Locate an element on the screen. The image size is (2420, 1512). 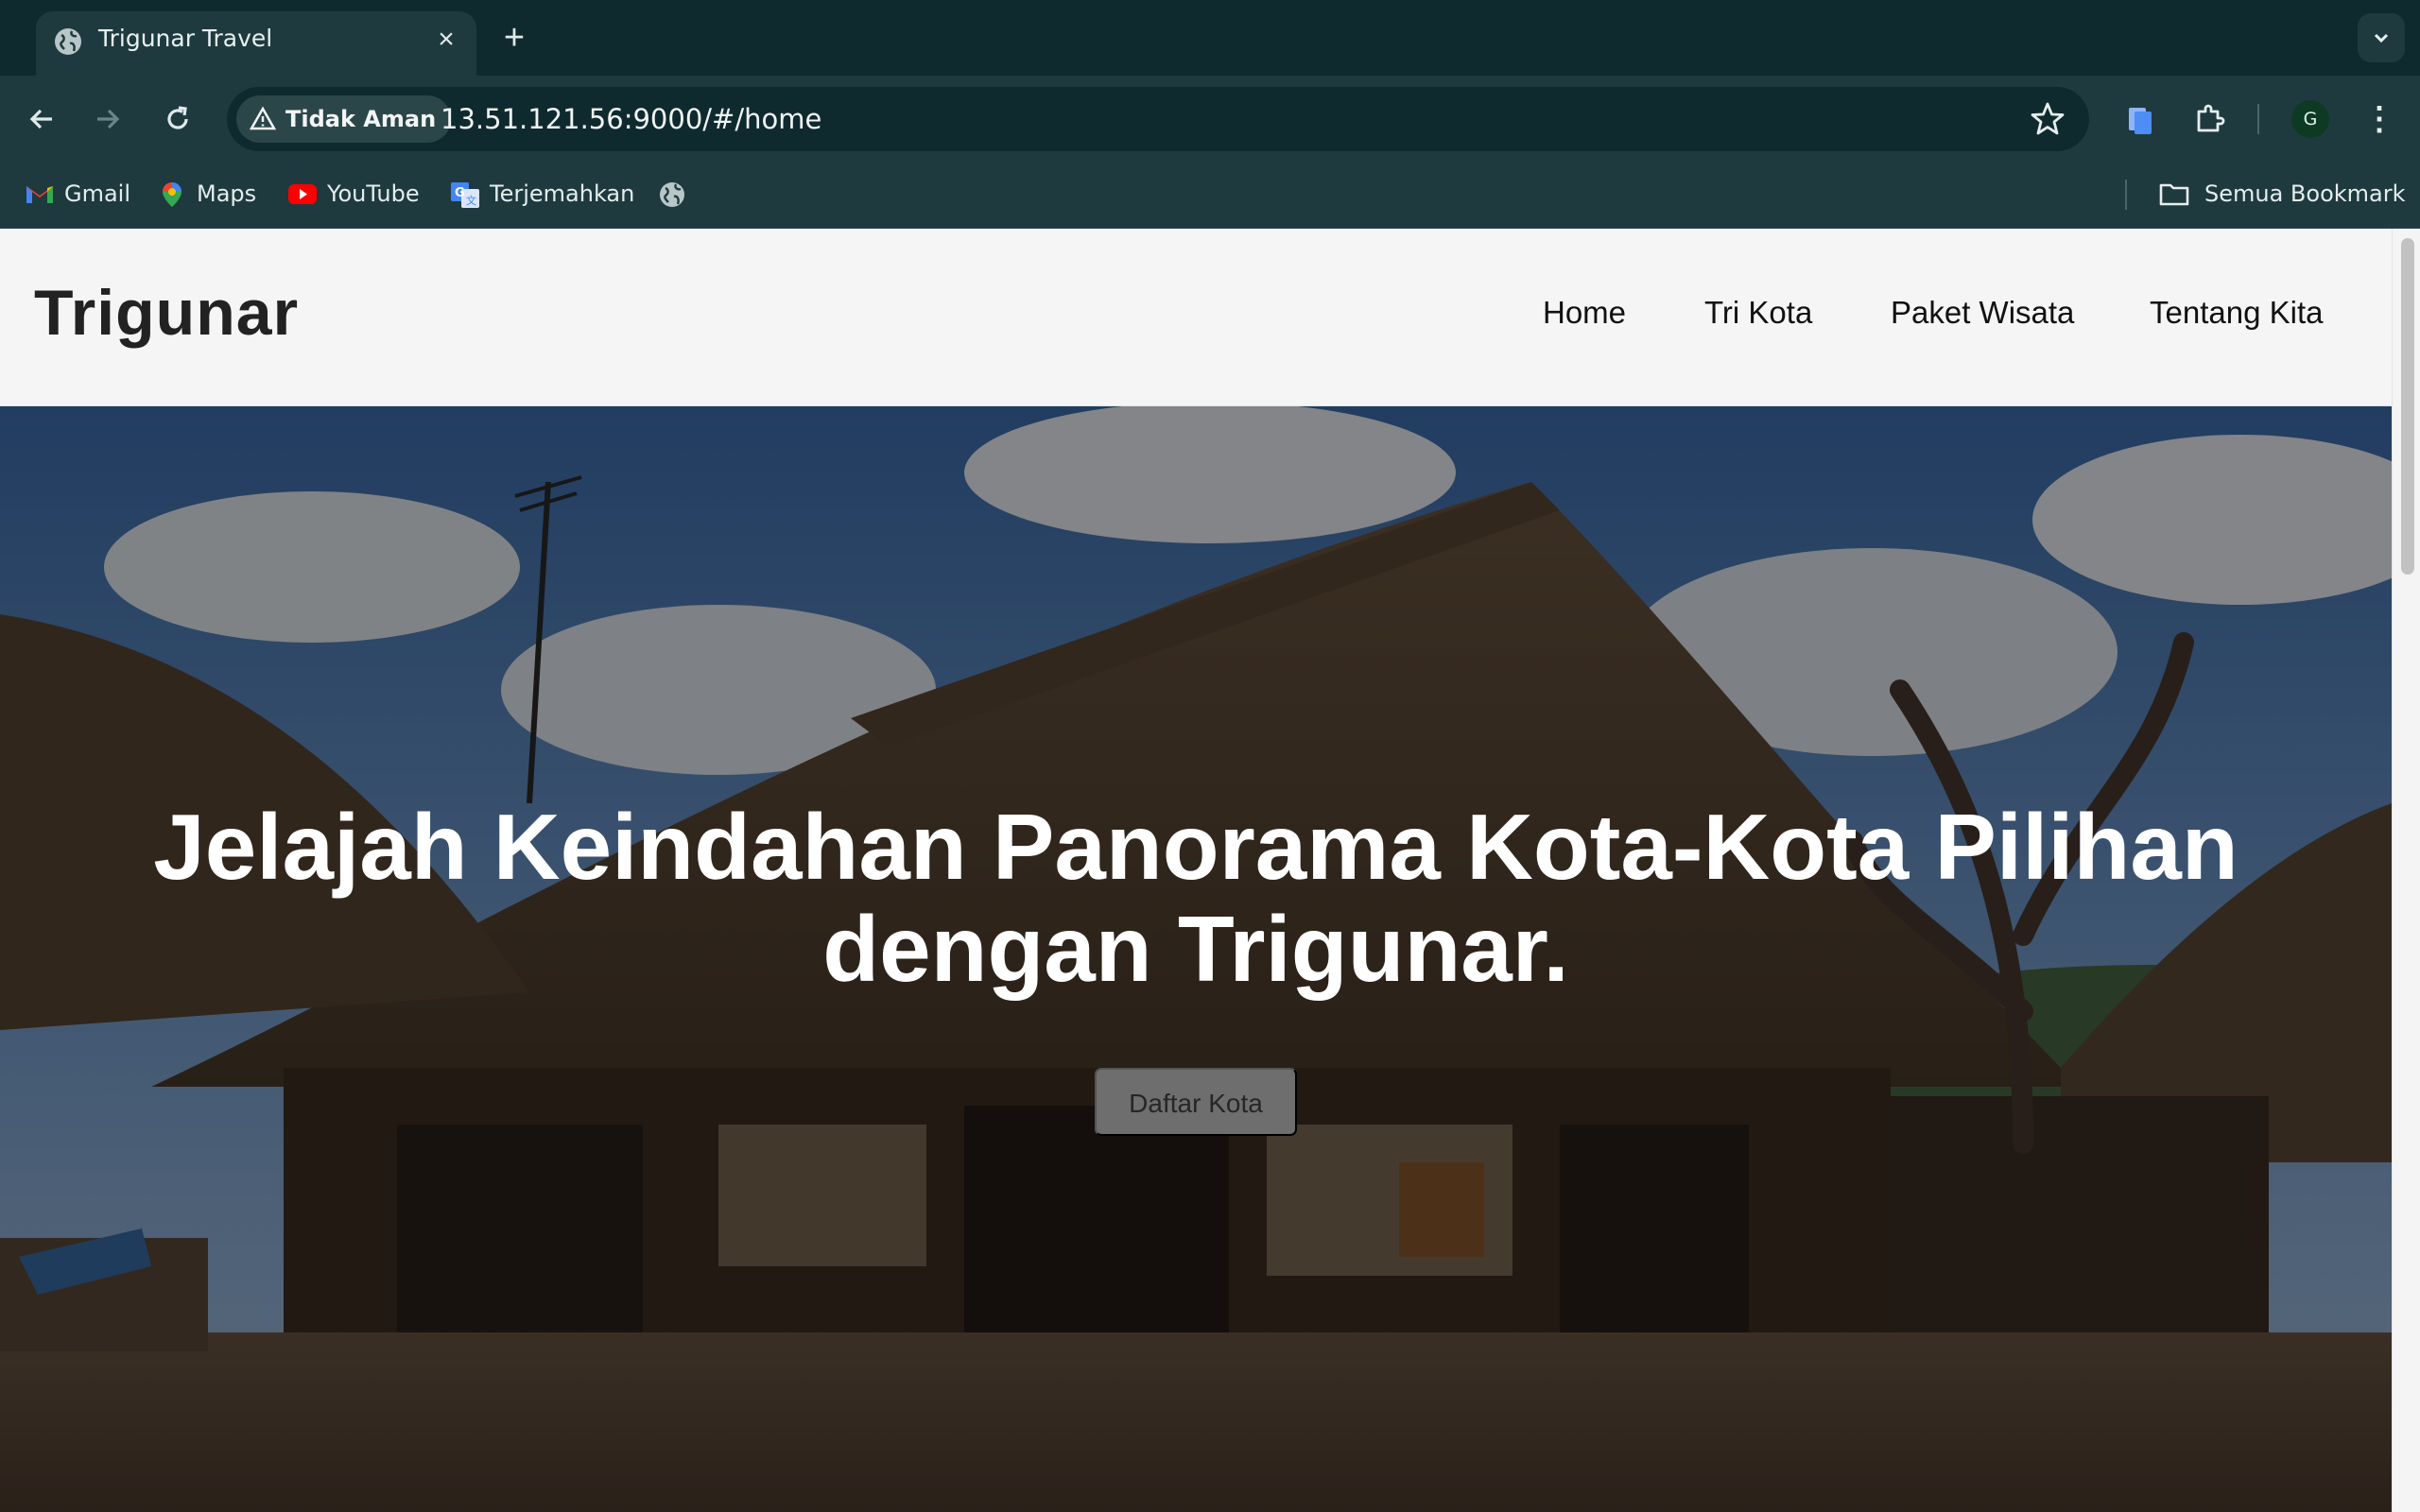
browser-tab: Trigunar Travel × is located at coordinates (256, 43).